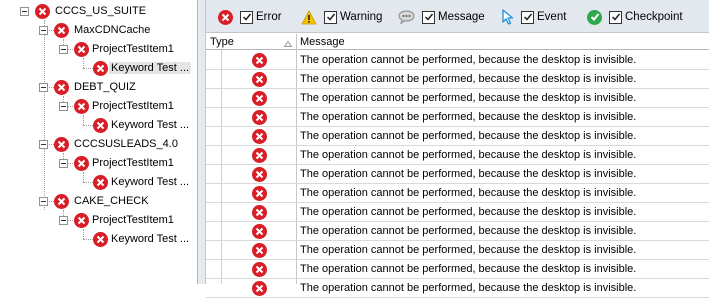  Describe the element at coordinates (428, 17) in the screenshot. I see `message-checkbox` at that location.